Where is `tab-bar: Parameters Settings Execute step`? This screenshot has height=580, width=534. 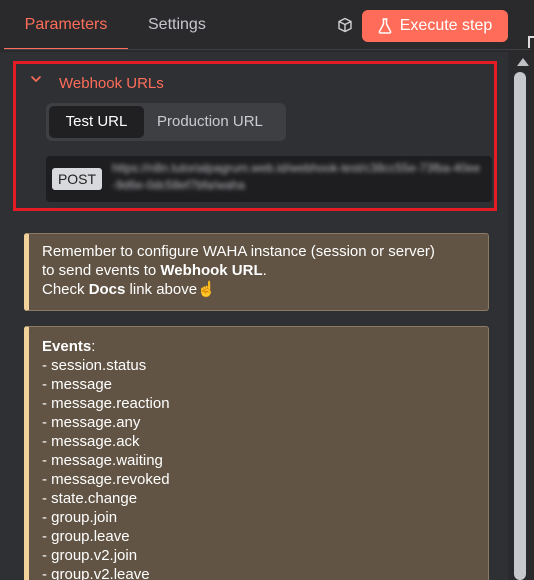
tab-bar: Parameters Settings Execute step is located at coordinates (267, 26).